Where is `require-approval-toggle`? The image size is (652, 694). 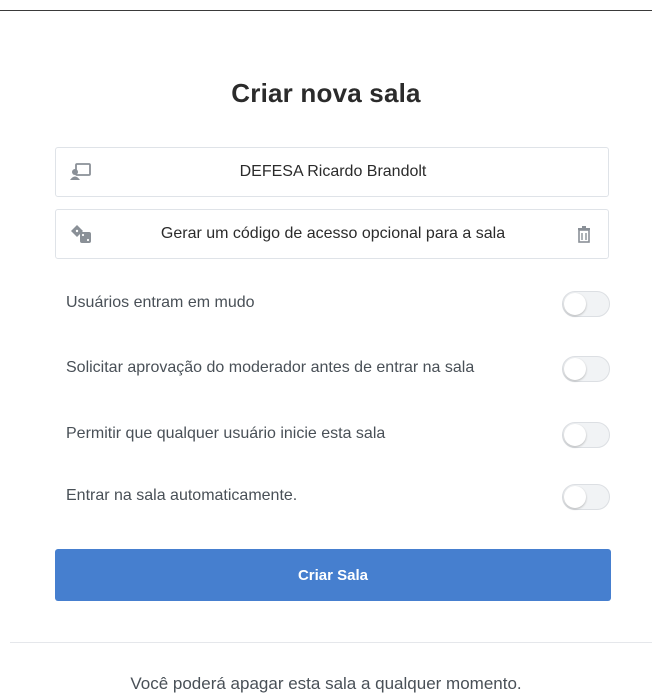 require-approval-toggle is located at coordinates (586, 369).